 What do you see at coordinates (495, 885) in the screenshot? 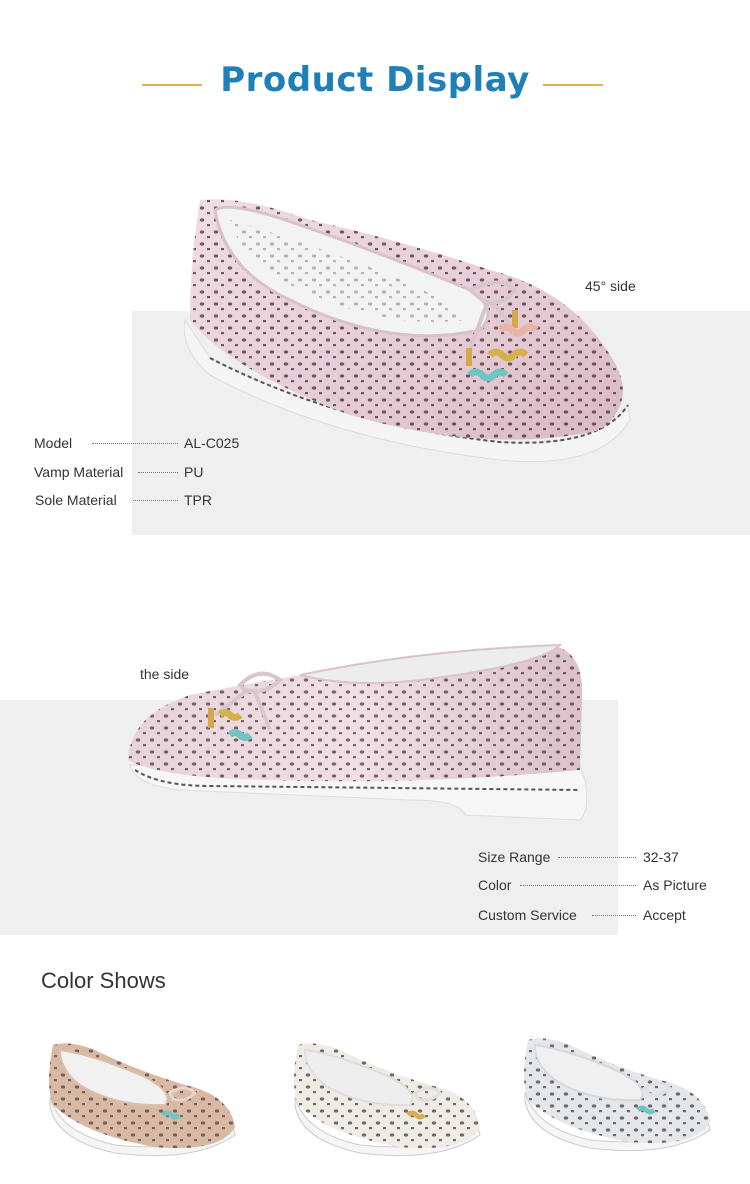
I see `spec-label-color: Color` at bounding box center [495, 885].